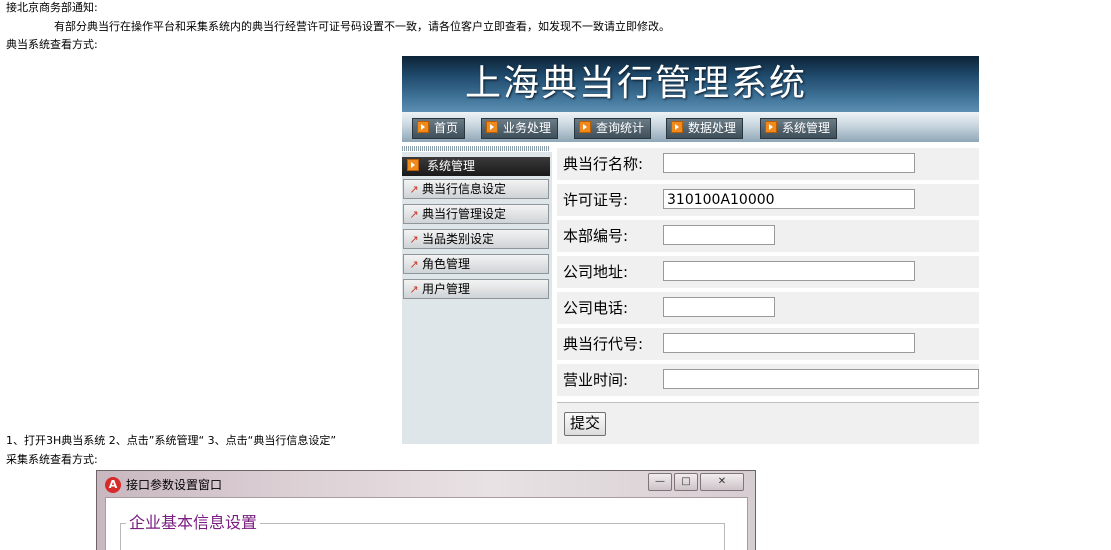 The width and height of the screenshot is (1111, 550). I want to click on system-banner: 上海典当行管理系统, so click(690, 84).